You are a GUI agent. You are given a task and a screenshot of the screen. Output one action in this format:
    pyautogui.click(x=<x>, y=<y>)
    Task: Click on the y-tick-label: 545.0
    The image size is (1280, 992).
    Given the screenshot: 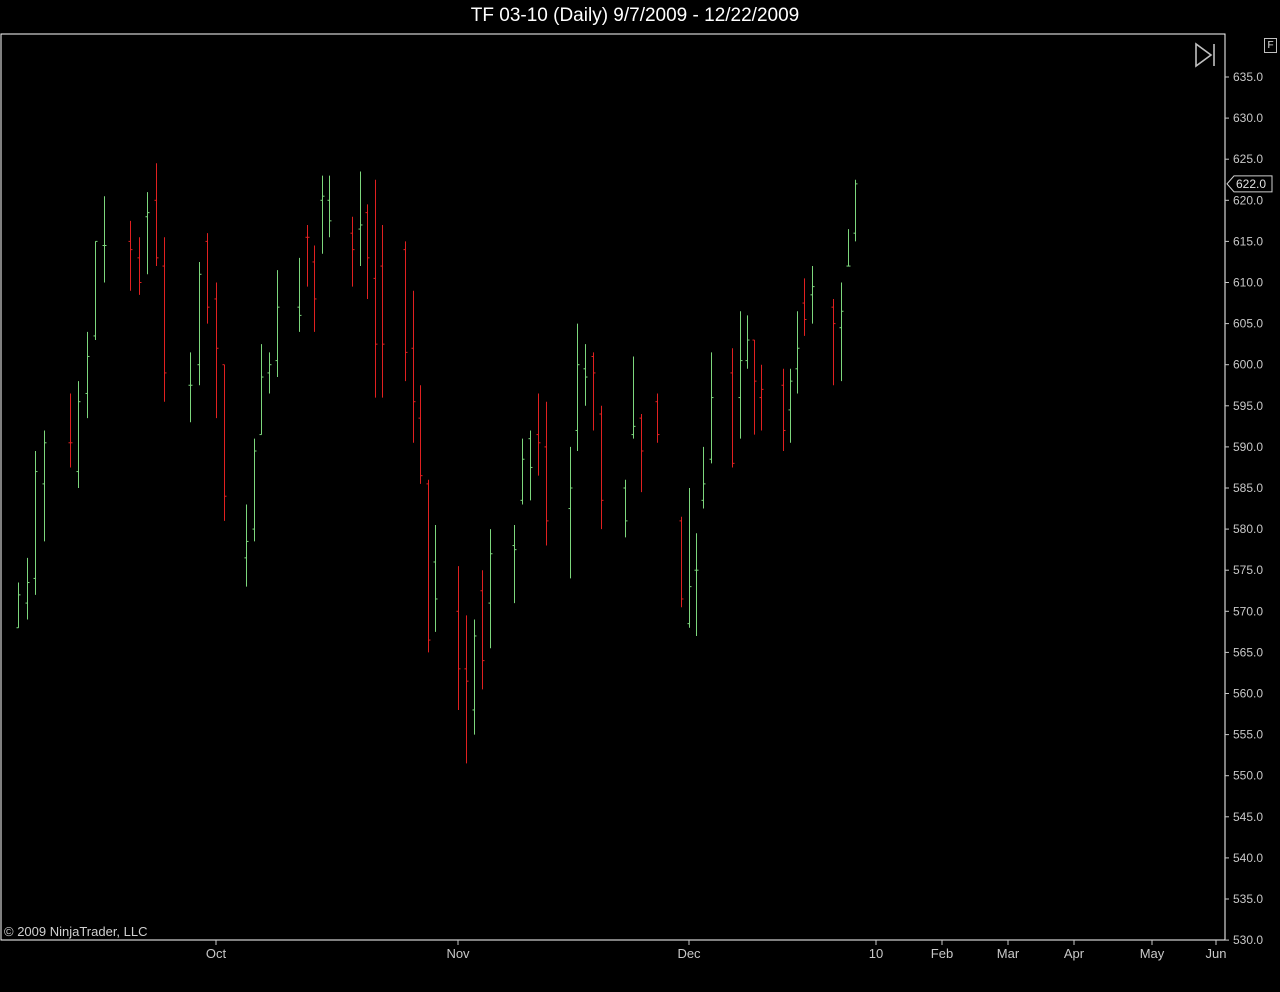 What is the action you would take?
    pyautogui.click(x=1248, y=817)
    